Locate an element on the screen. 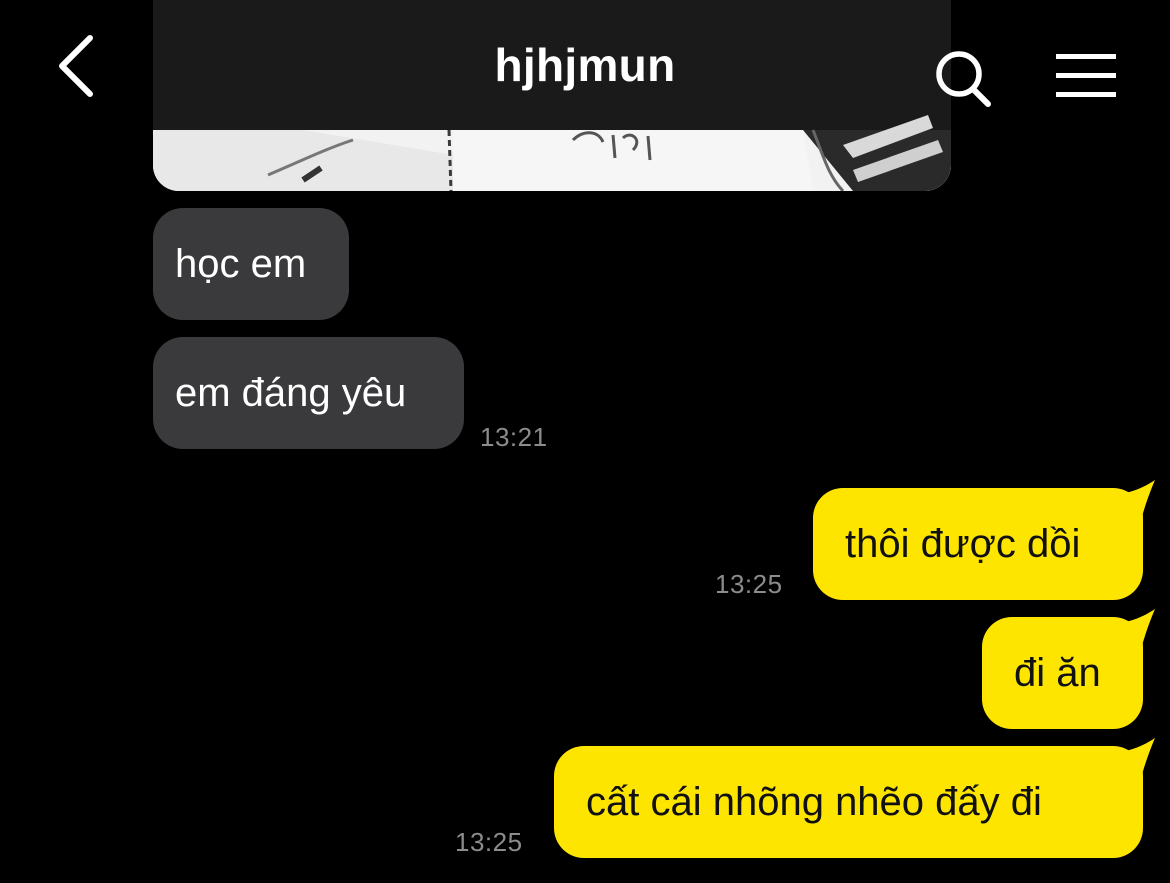  message-text: đi ăn is located at coordinates (1057, 673).